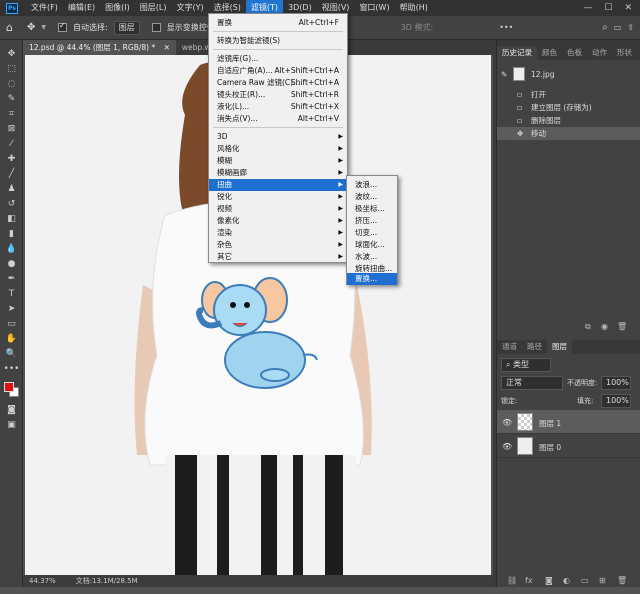 The width and height of the screenshot is (640, 594). What do you see at coordinates (278, 95) in the screenshot?
I see `menu-item-lens-correction: 镜头校正(R)... Shift+Ctrl+R` at bounding box center [278, 95].